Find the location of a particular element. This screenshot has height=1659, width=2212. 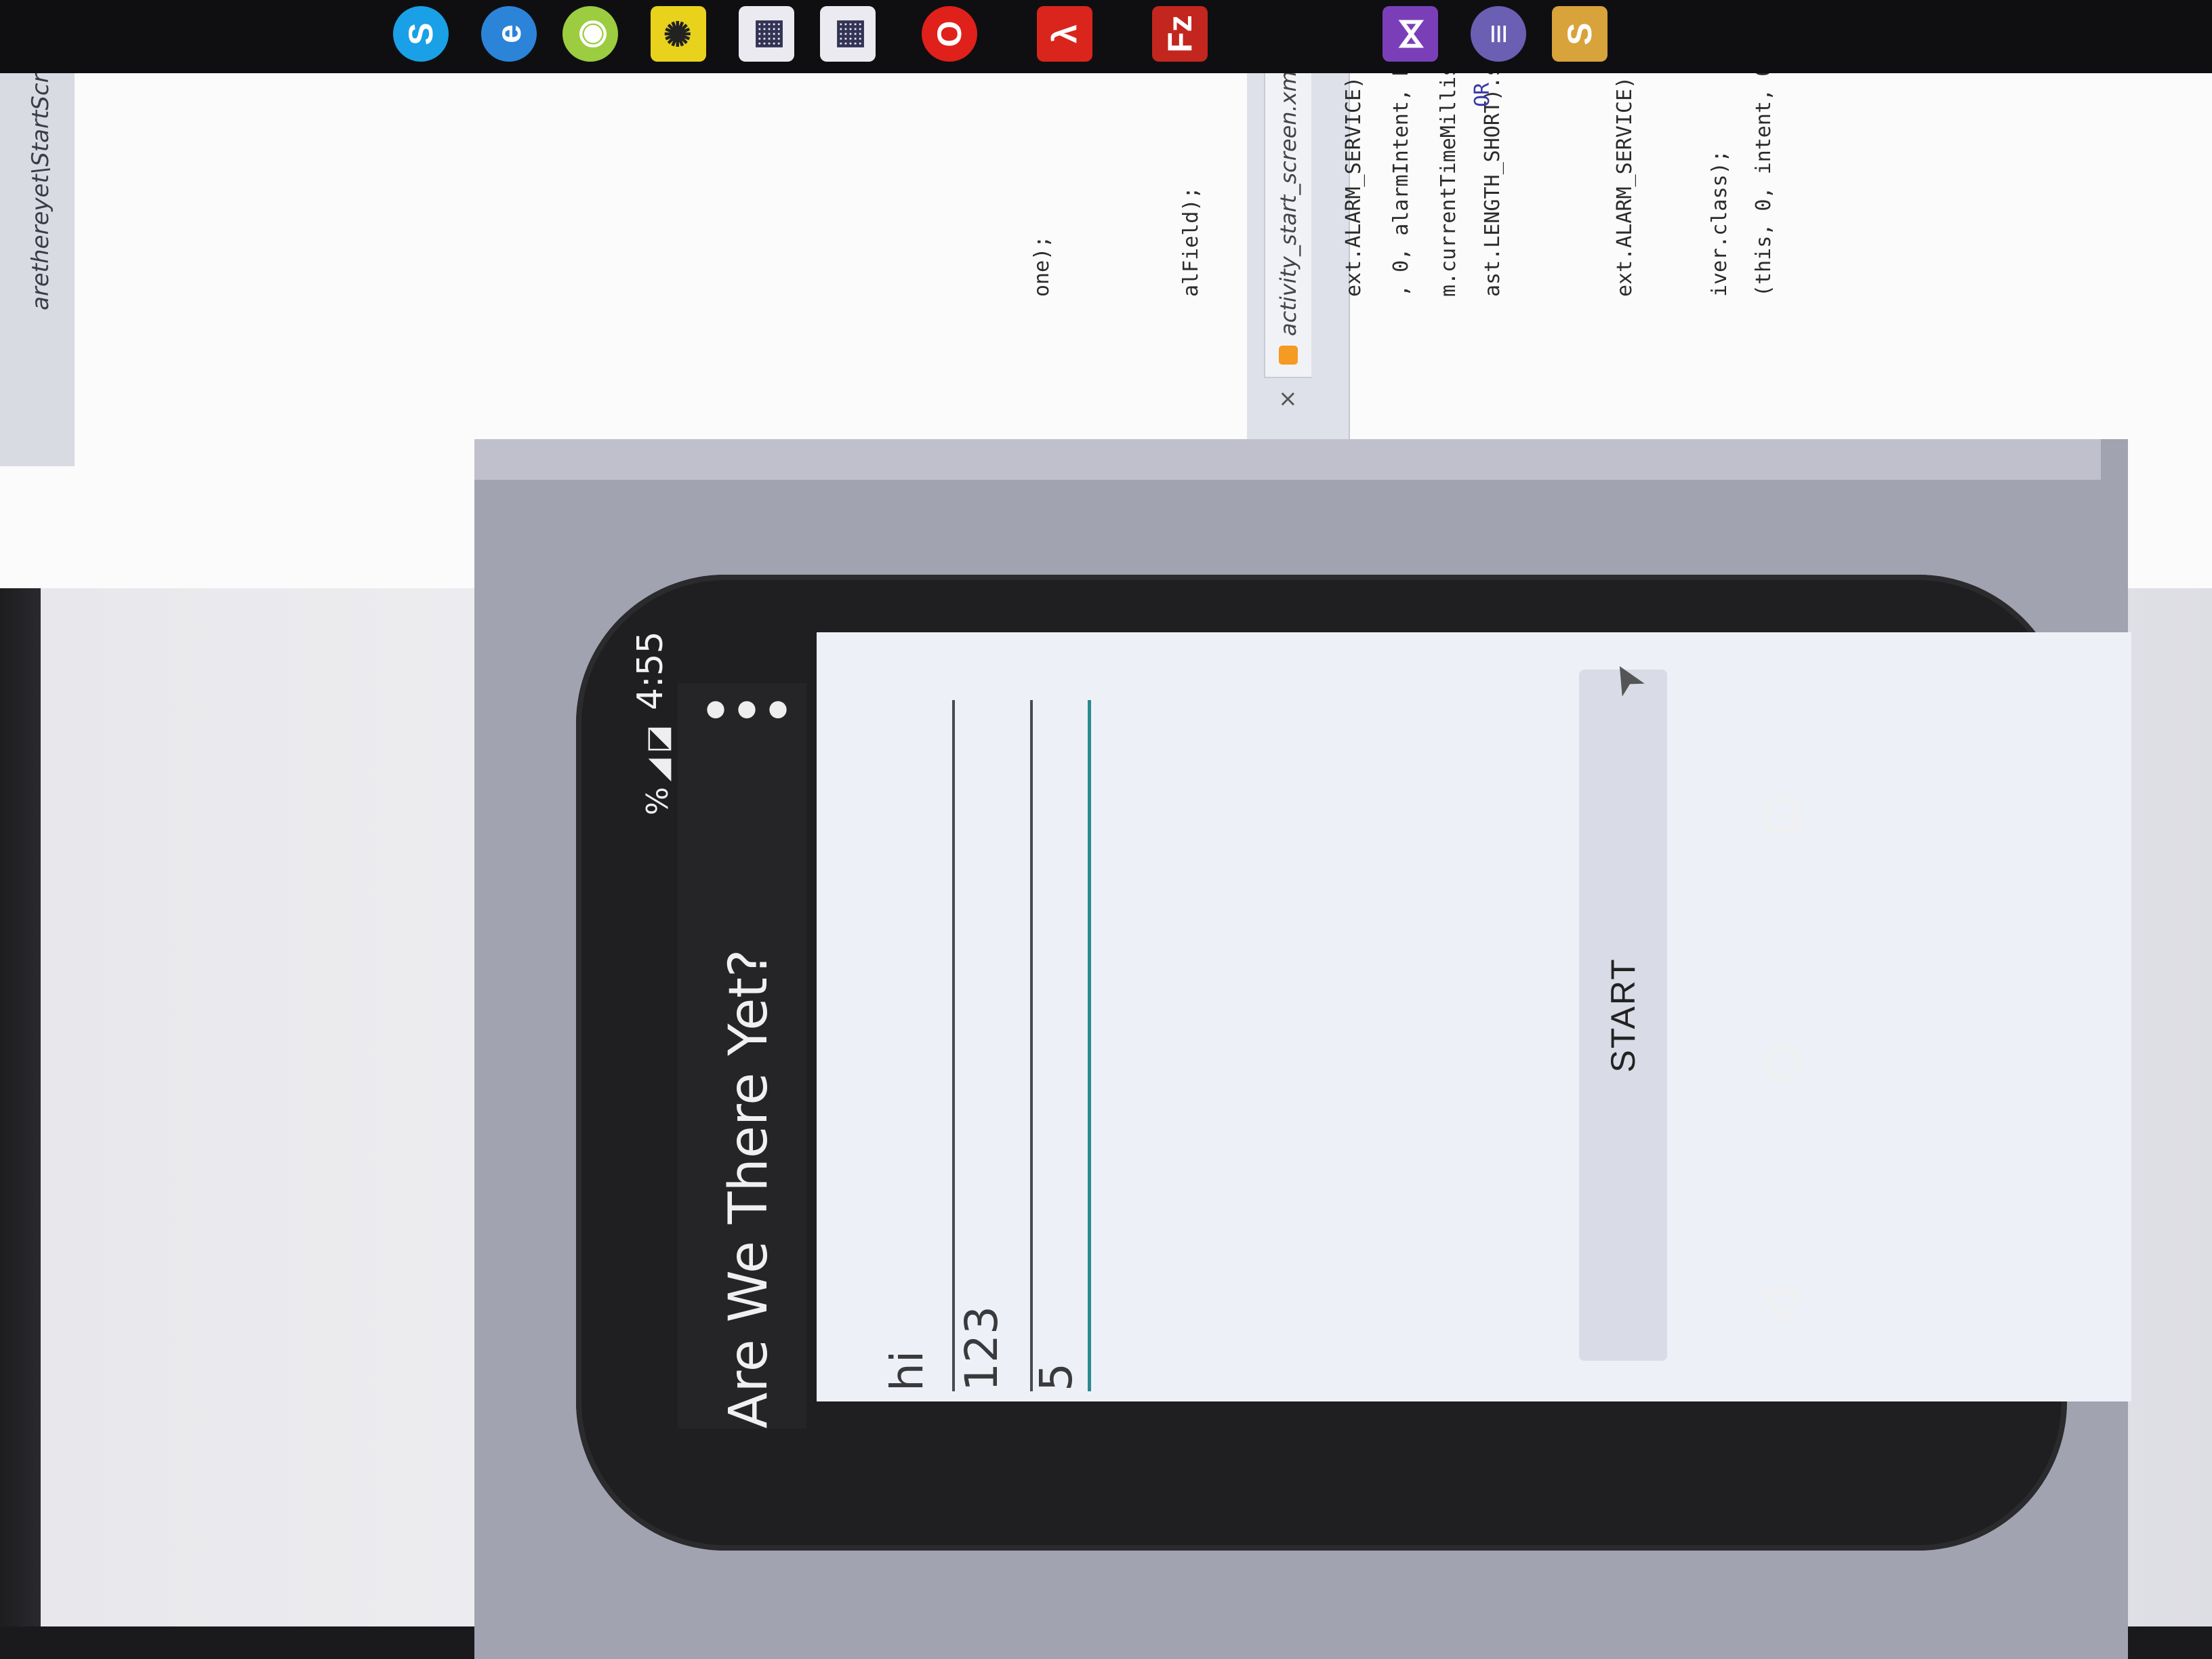

home-circle-icon is located at coordinates (1782, 1062).